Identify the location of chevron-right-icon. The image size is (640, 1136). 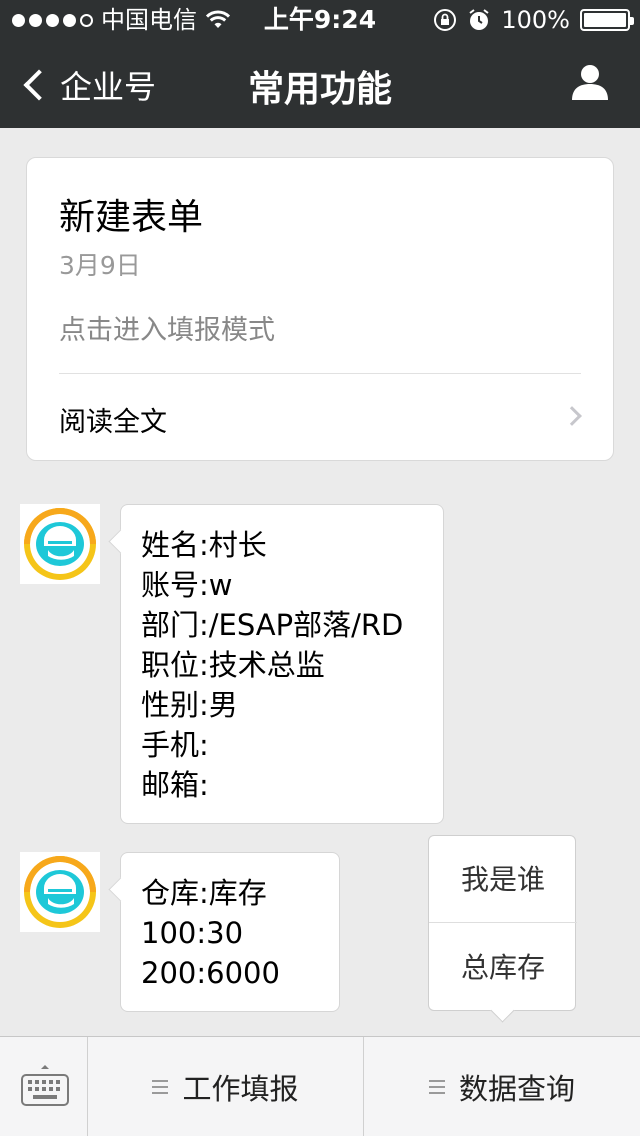
(572, 416).